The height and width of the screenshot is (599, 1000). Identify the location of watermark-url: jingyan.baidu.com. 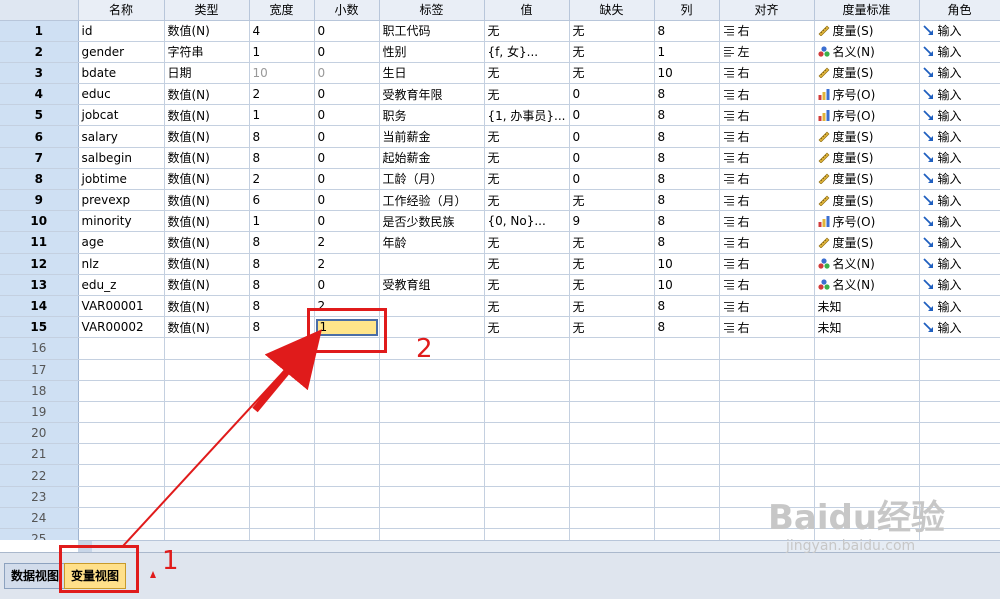
(851, 546).